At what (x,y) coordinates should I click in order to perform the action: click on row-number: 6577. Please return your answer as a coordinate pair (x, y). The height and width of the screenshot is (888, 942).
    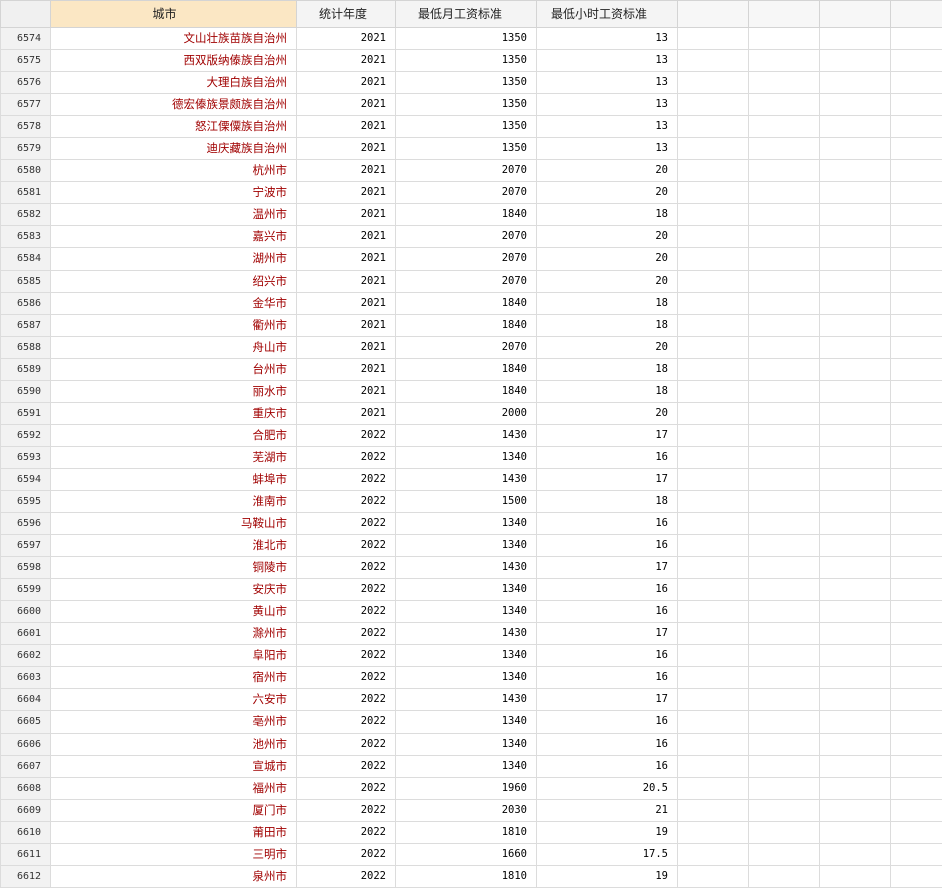
    Looking at the image, I should click on (25, 105).